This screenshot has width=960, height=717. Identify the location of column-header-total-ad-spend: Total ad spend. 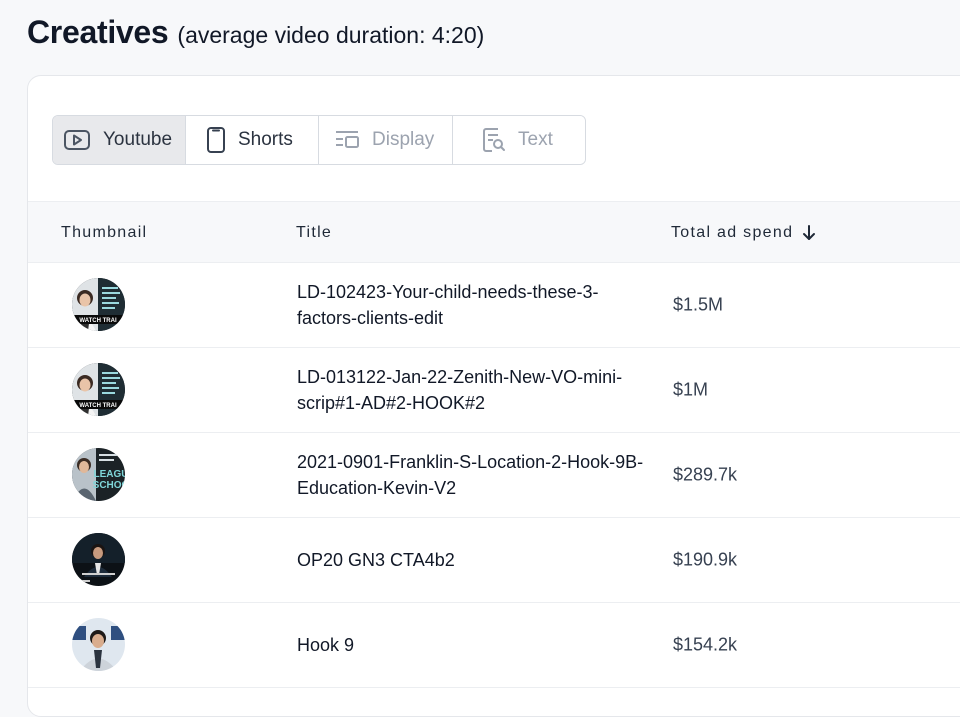
(744, 233).